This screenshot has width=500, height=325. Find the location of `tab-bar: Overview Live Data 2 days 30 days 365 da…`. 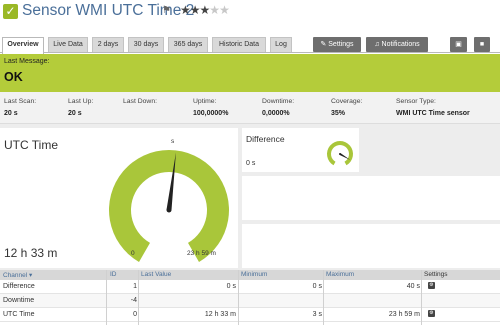

tab-bar: Overview Live Data 2 days 30 days 365 da… is located at coordinates (250, 45).